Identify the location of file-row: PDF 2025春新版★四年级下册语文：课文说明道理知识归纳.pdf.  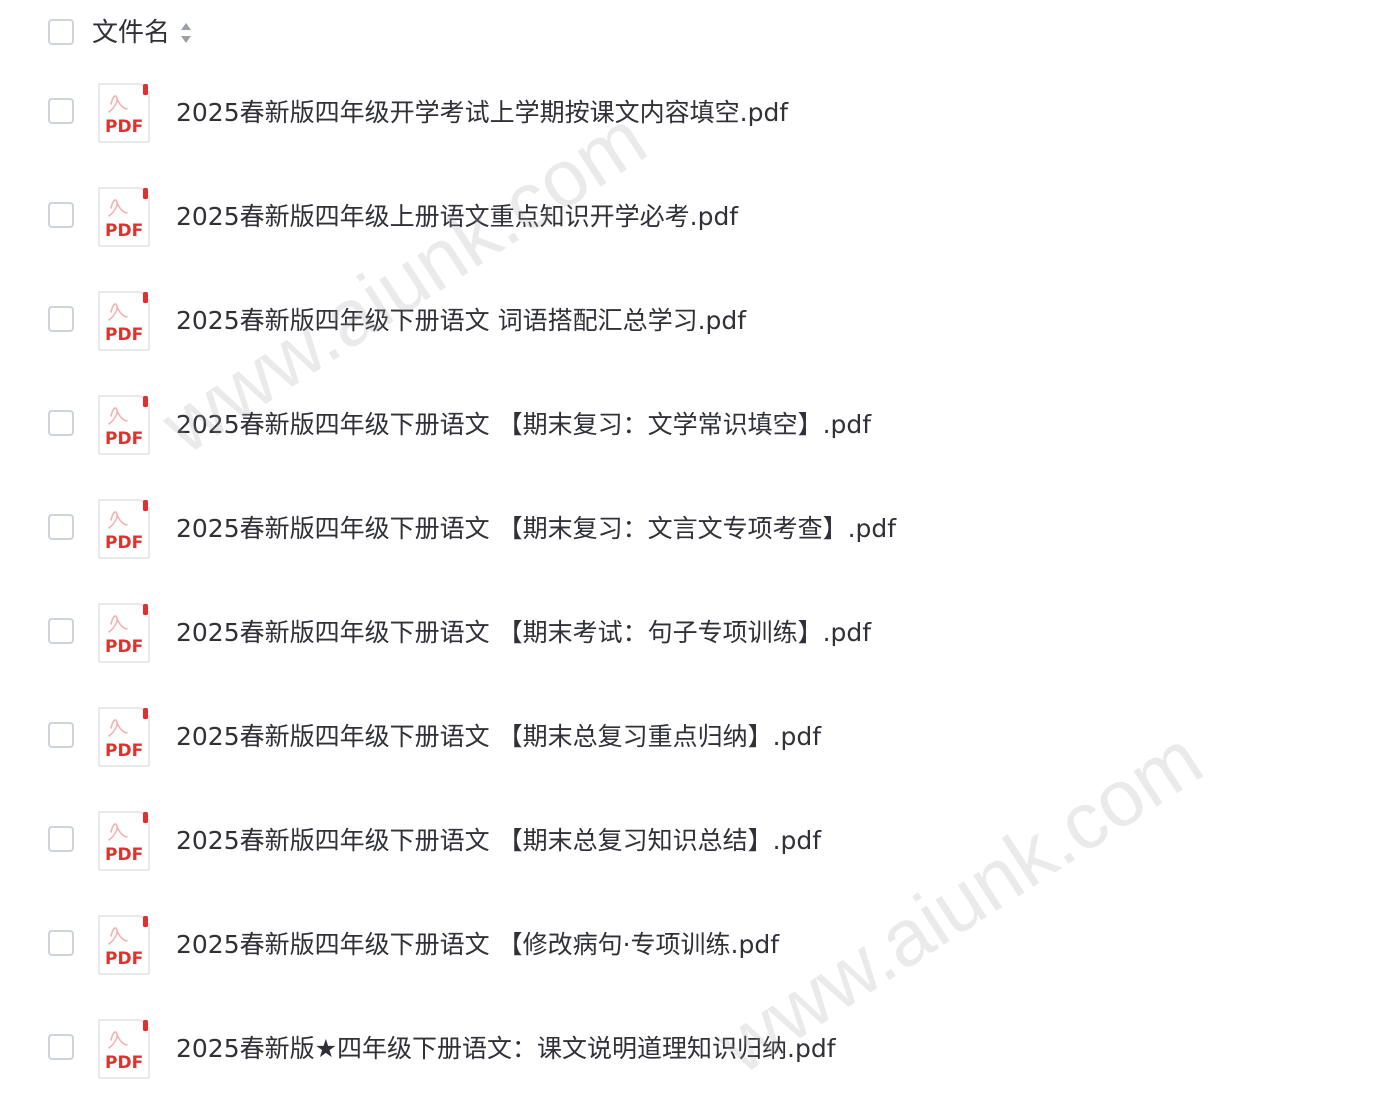
(692, 1048).